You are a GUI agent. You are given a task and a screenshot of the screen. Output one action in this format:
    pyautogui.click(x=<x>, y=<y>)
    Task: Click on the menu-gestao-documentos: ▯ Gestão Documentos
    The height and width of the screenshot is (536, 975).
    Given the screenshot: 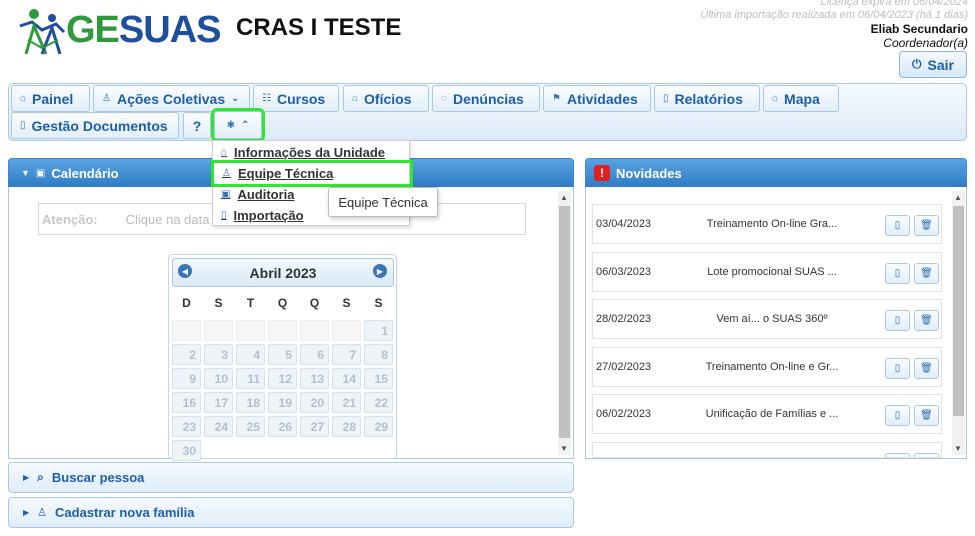 What is the action you would take?
    pyautogui.click(x=95, y=125)
    